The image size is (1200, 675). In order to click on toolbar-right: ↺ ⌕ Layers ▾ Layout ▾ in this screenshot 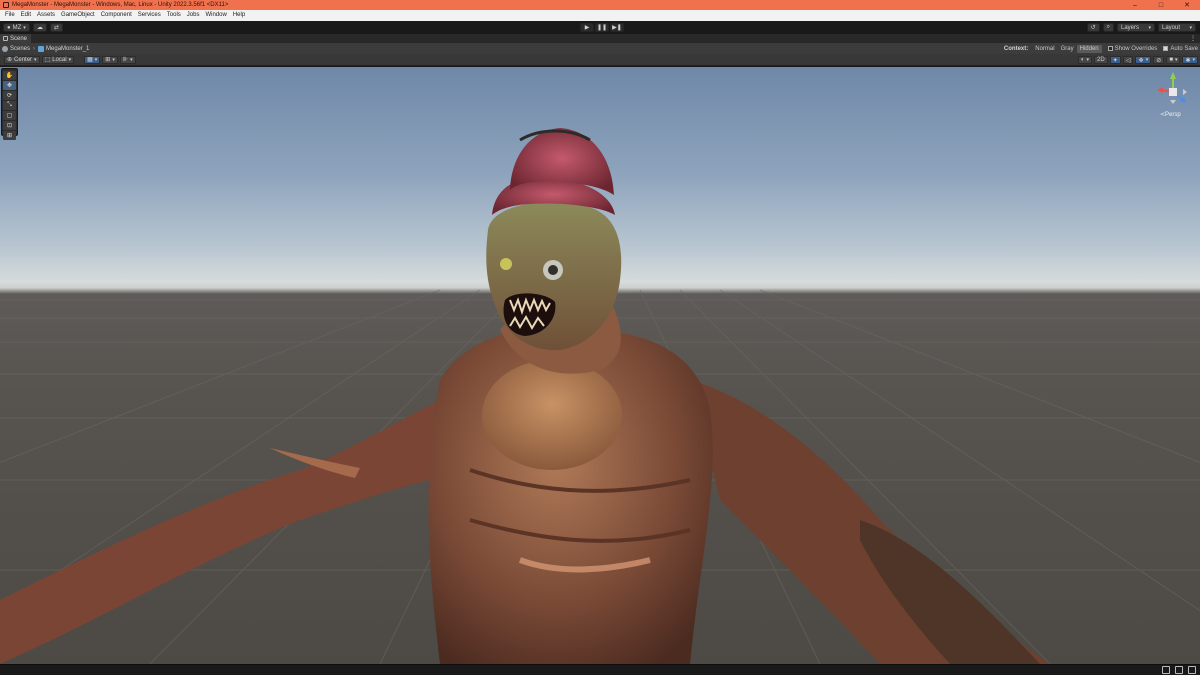, I will do `click(1140, 27)`.